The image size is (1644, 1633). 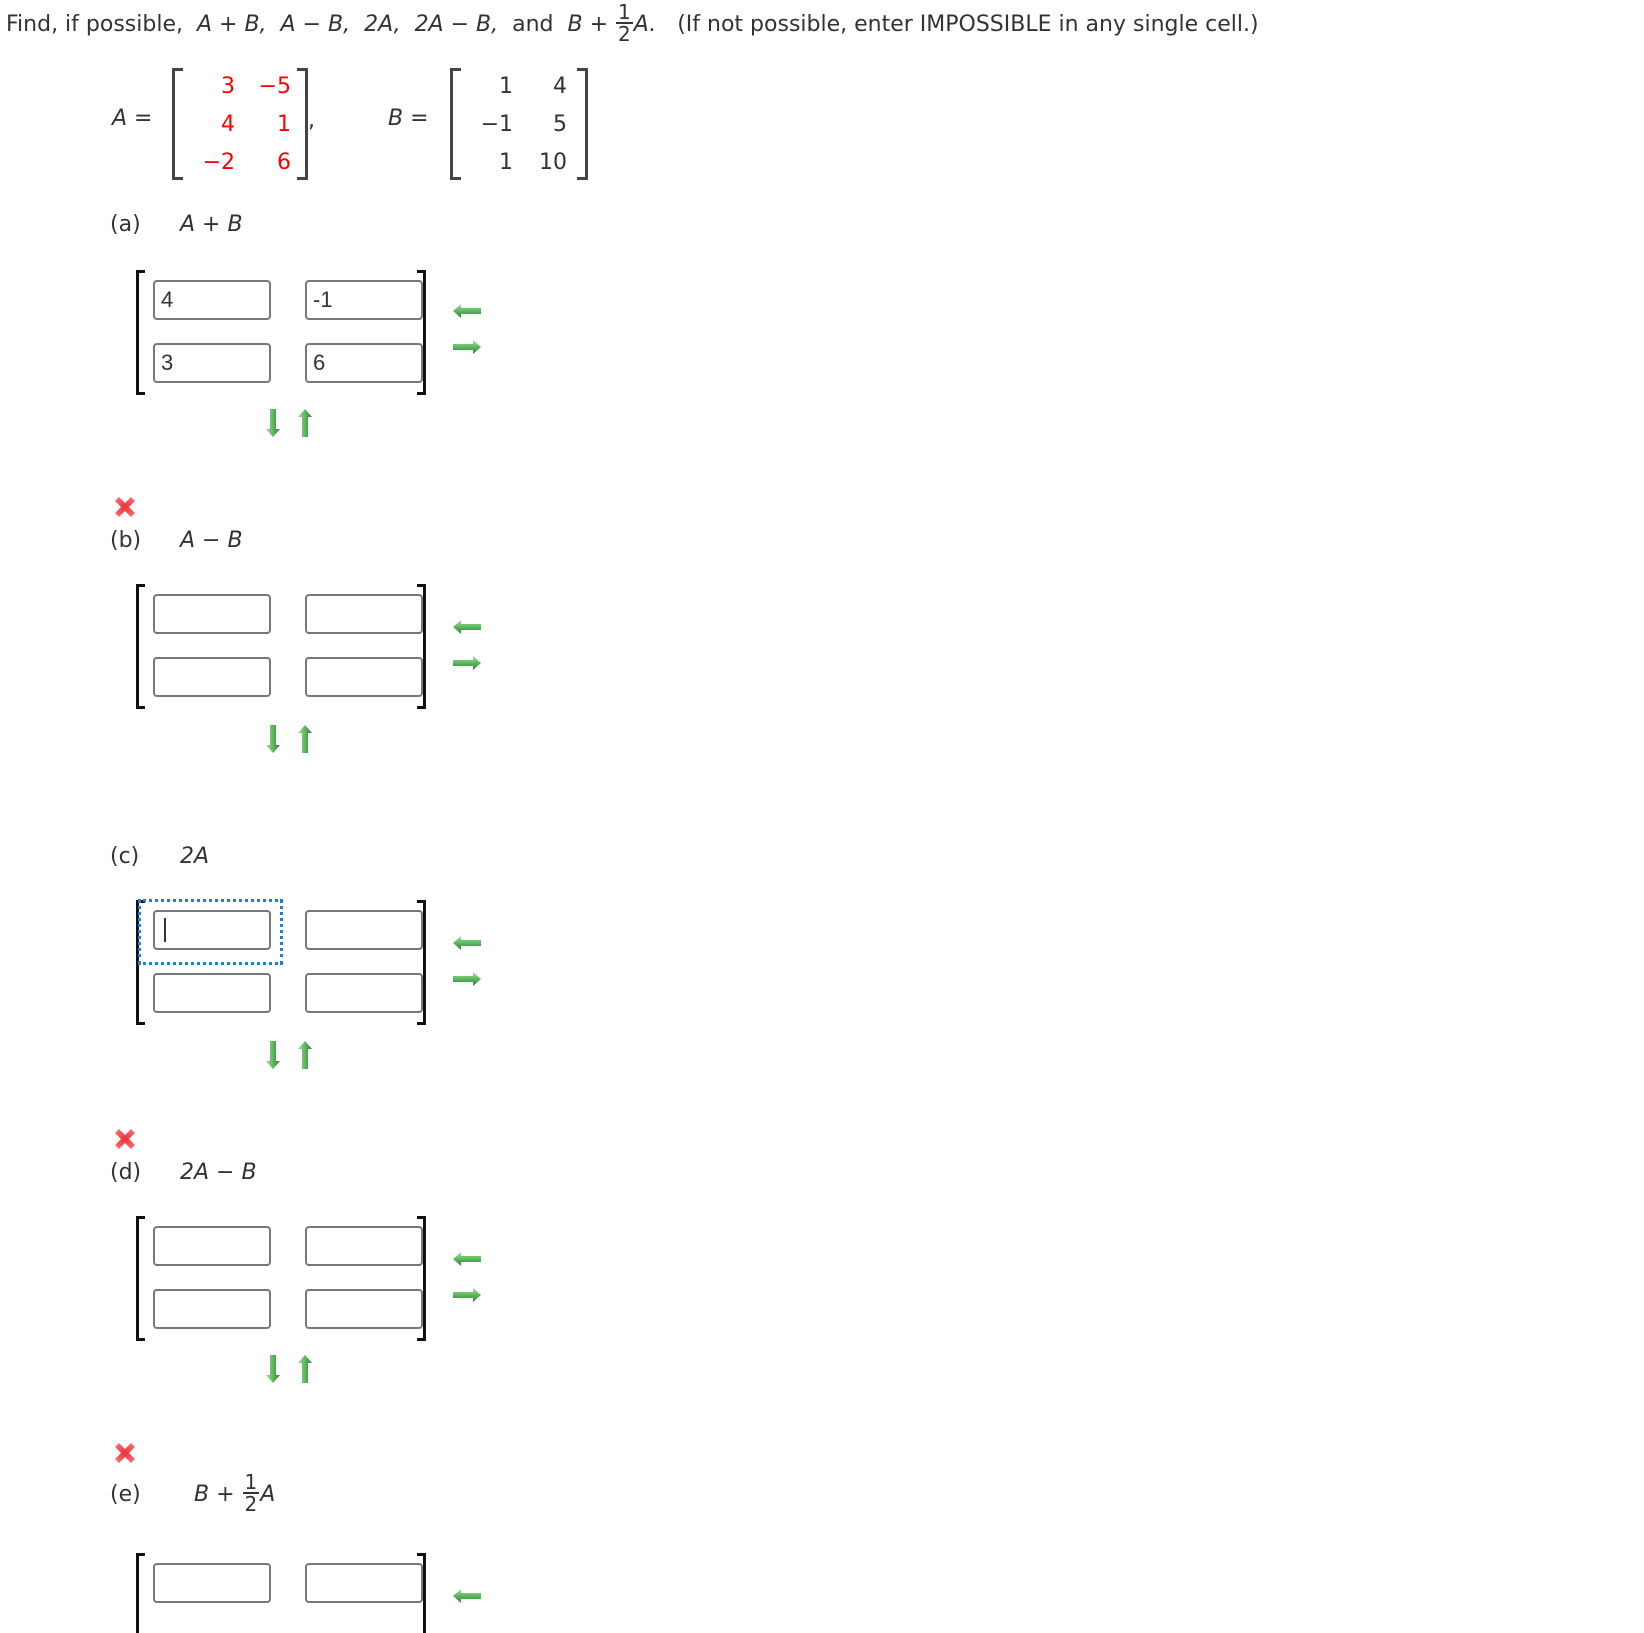 What do you see at coordinates (364, 363) in the screenshot?
I see `part-a-cell-r2c2` at bounding box center [364, 363].